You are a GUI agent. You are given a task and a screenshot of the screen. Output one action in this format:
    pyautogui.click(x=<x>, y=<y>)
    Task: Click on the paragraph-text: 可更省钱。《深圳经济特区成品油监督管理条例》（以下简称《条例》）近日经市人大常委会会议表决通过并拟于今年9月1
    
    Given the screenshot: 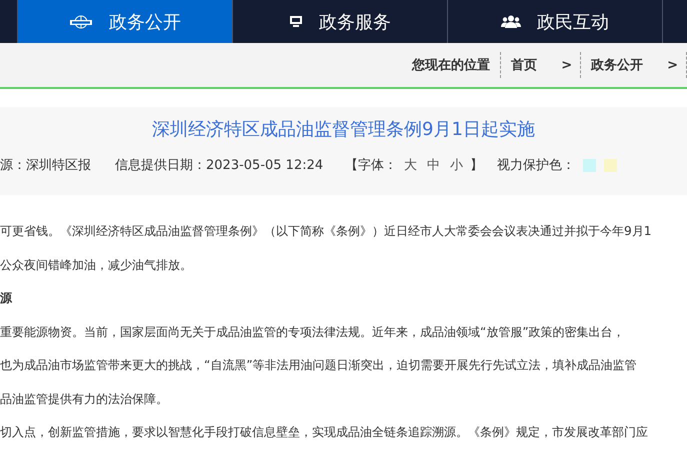 What is the action you would take?
    pyautogui.click(x=326, y=231)
    